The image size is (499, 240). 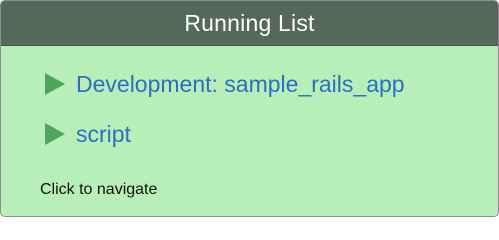 I want to click on navigate-hint: Click to navigate, so click(x=99, y=189).